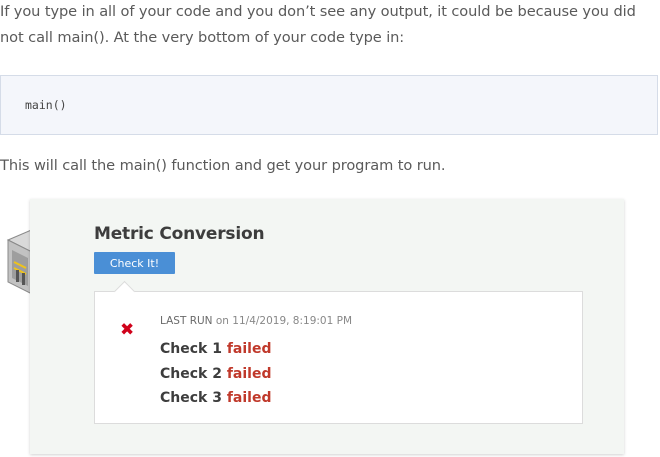 The image size is (660, 457). Describe the element at coordinates (191, 349) in the screenshot. I see `check-label: Check 1` at that location.